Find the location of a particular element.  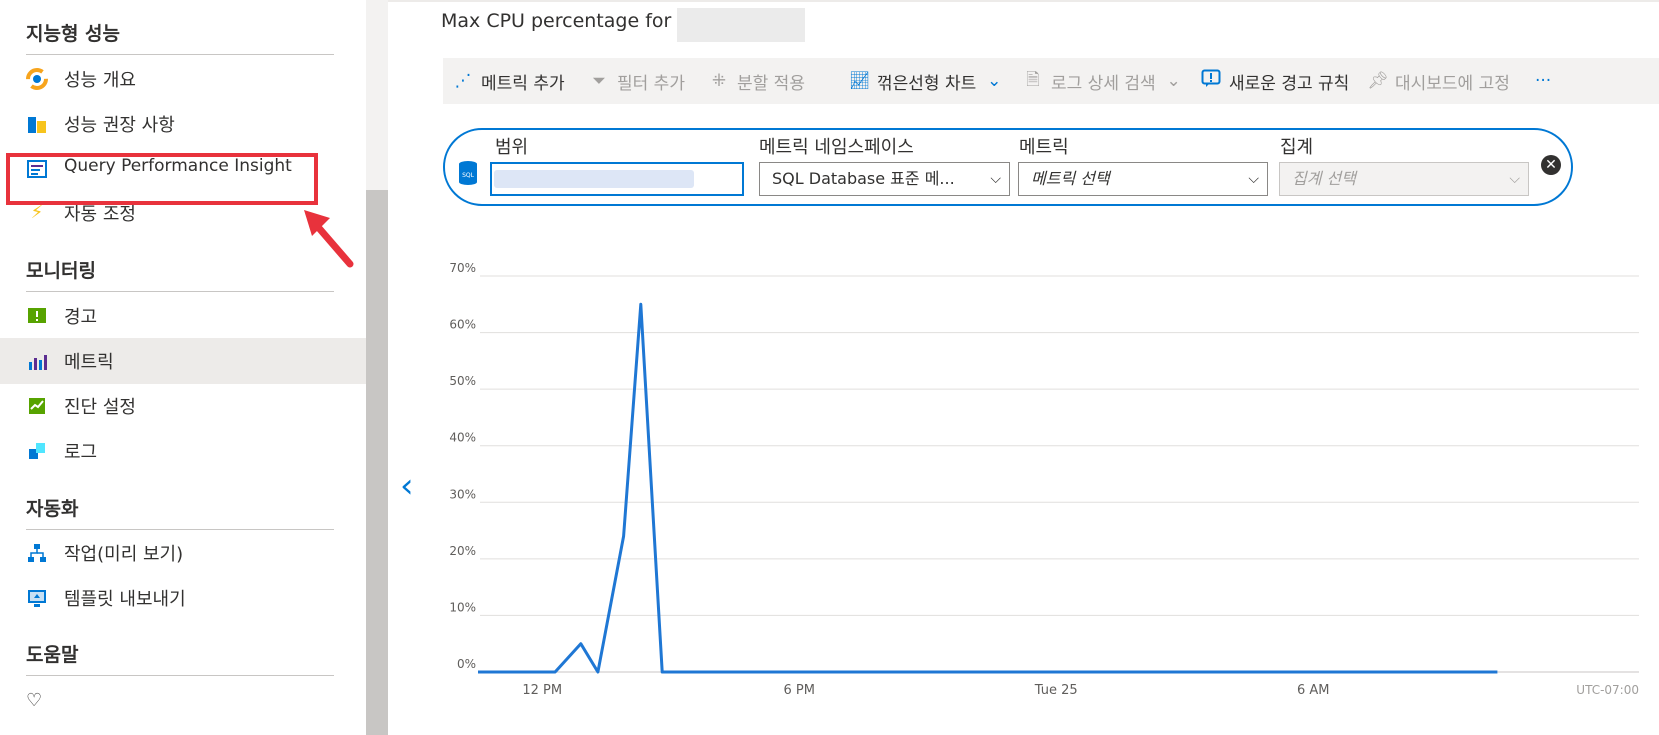

aggregation-placeholder: 집계 선택 is located at coordinates (1324, 178).